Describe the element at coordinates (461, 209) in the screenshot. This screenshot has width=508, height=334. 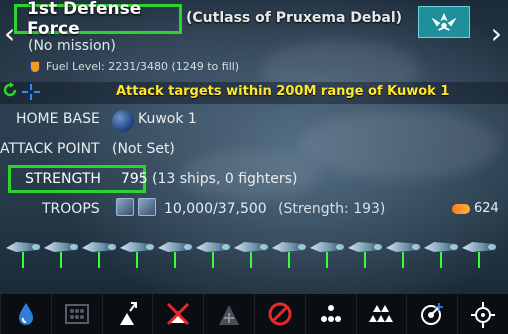
I see `ammo-icon` at that location.